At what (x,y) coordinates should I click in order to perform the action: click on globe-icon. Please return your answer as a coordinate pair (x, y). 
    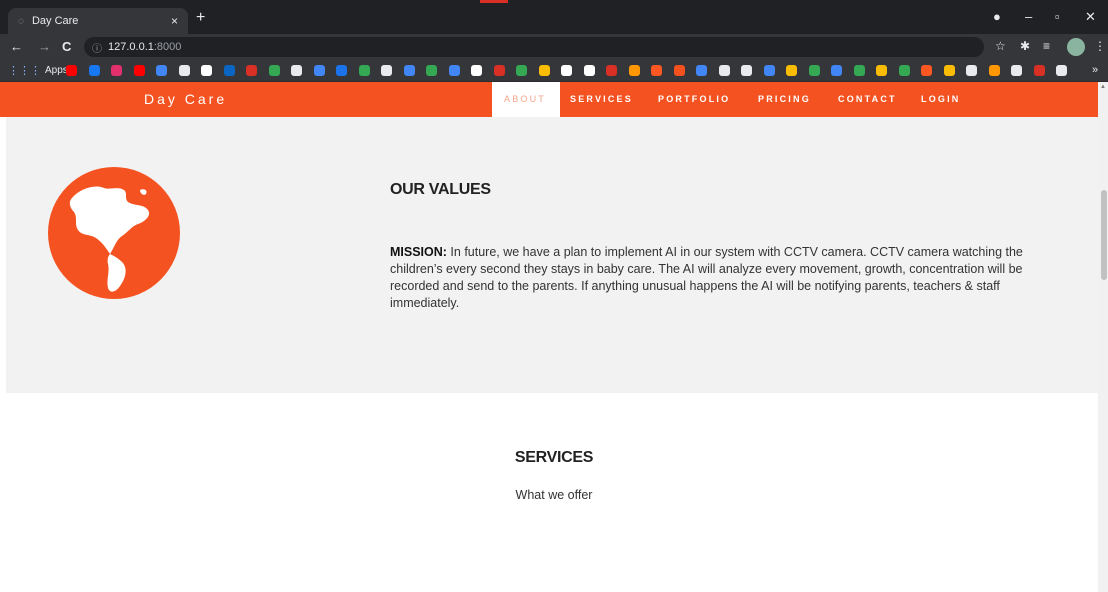
    Looking at the image, I should click on (114, 233).